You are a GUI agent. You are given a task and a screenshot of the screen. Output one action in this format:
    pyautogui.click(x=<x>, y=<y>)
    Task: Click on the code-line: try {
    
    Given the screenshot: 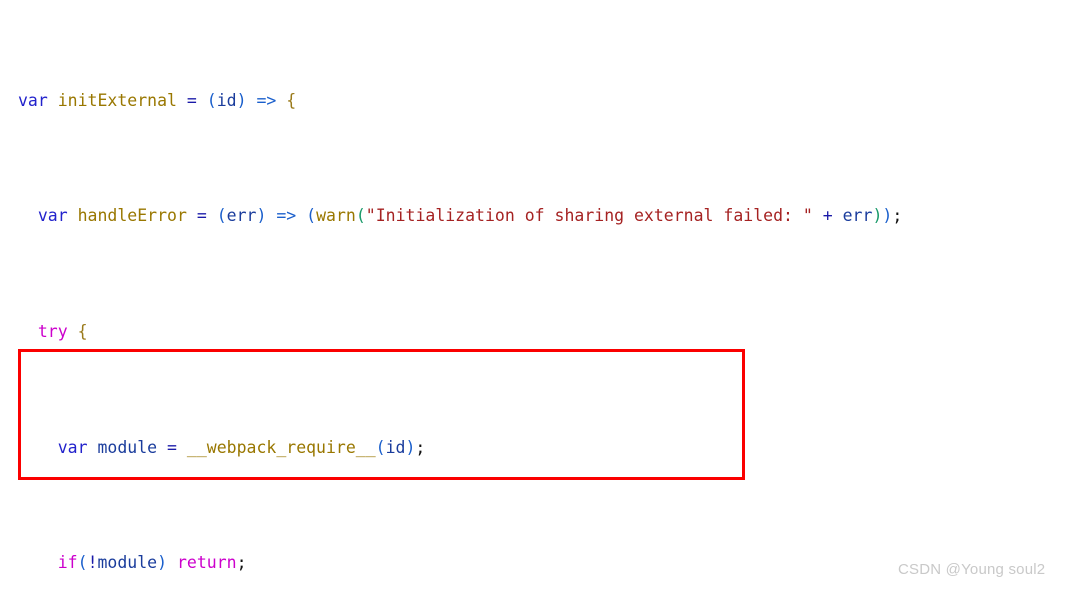 What is the action you would take?
    pyautogui.click(x=535, y=332)
    